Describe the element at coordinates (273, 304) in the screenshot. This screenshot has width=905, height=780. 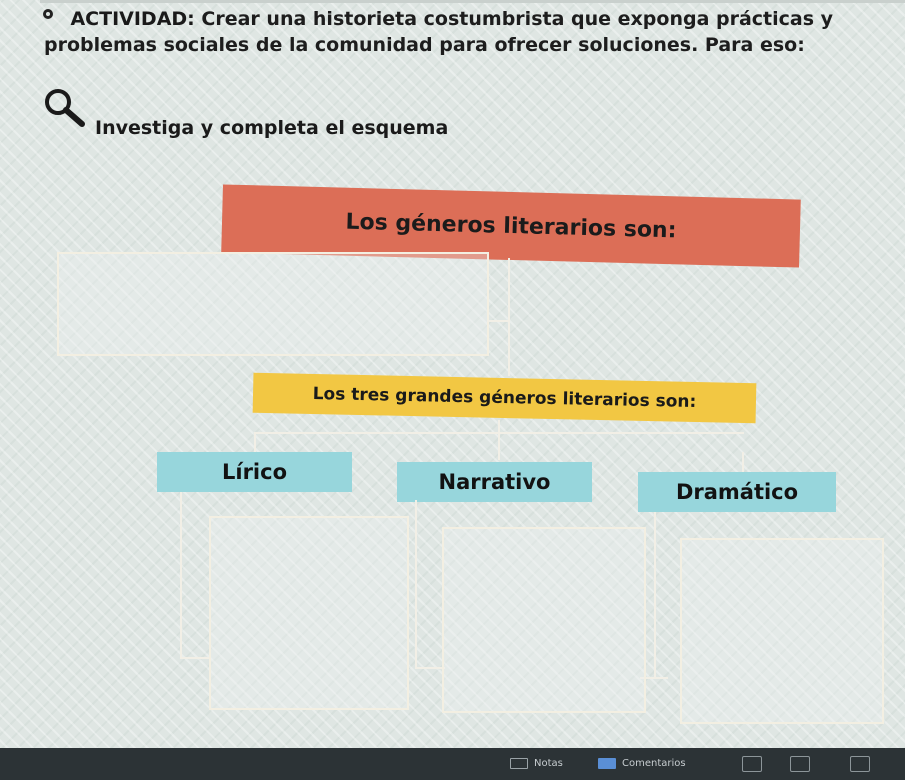
I see `definition-answer-box` at that location.